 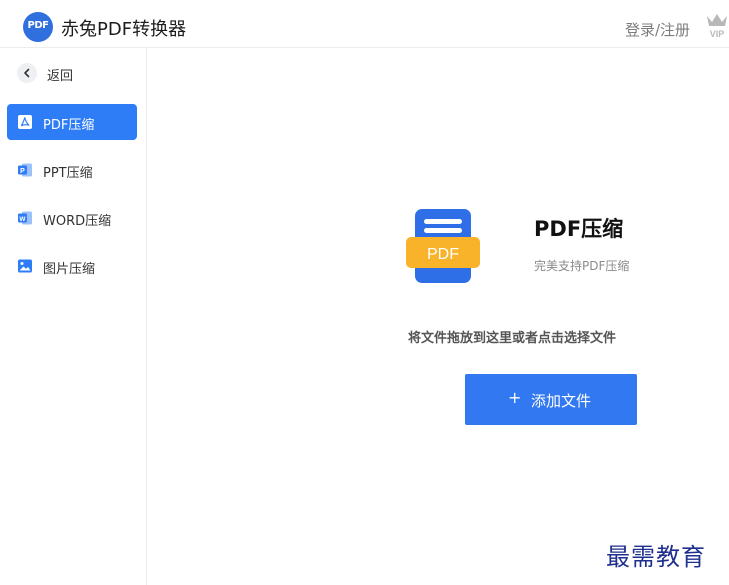 What do you see at coordinates (657, 29) in the screenshot?
I see `login-register-link: 登录/注册` at bounding box center [657, 29].